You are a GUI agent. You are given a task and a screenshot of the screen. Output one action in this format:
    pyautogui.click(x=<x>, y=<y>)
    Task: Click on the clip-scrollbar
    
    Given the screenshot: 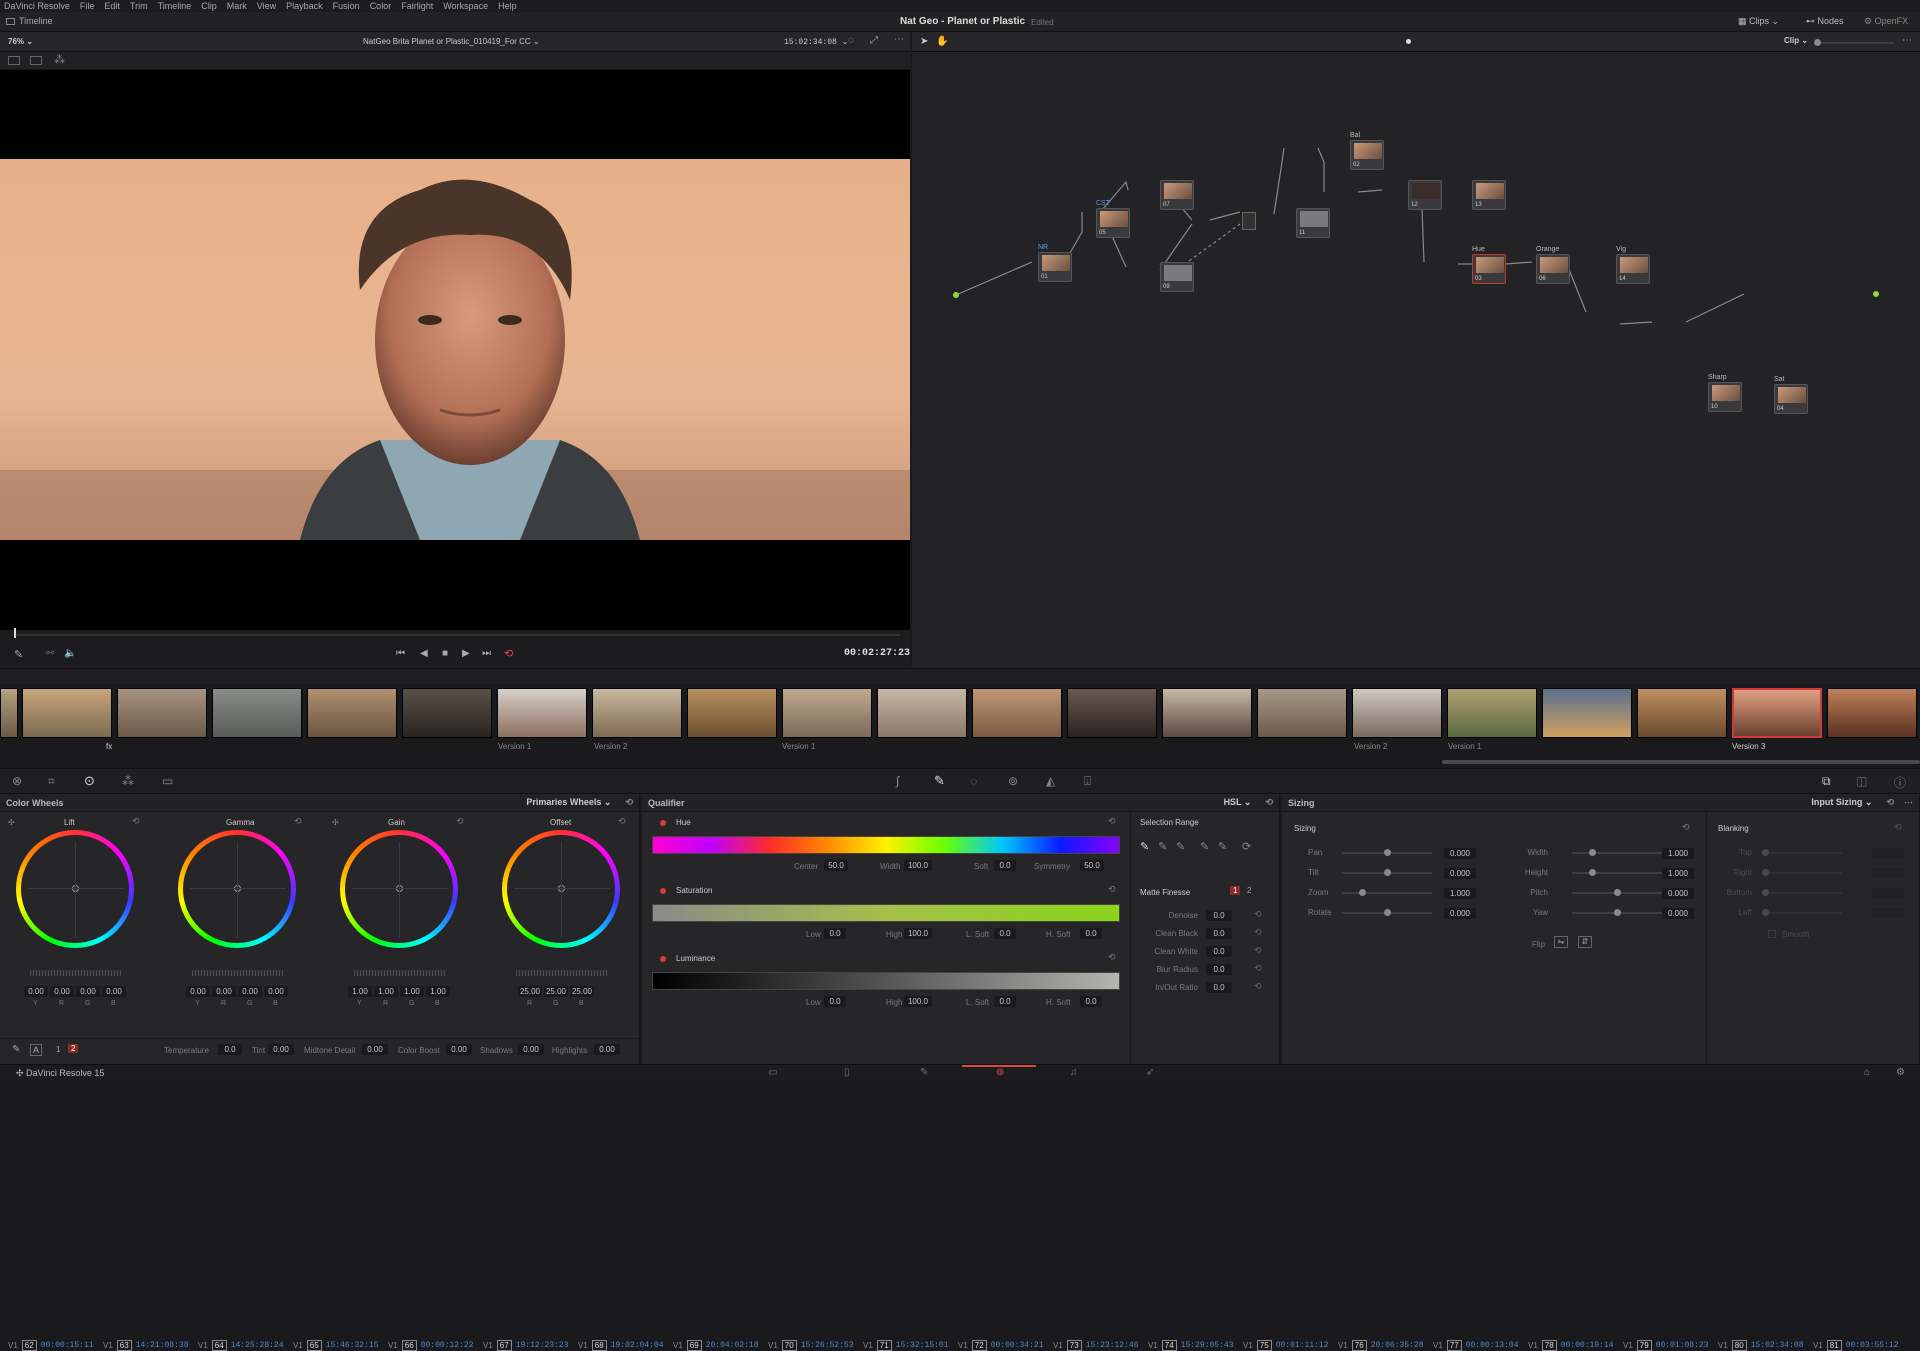 What is the action you would take?
    pyautogui.click(x=1681, y=762)
    